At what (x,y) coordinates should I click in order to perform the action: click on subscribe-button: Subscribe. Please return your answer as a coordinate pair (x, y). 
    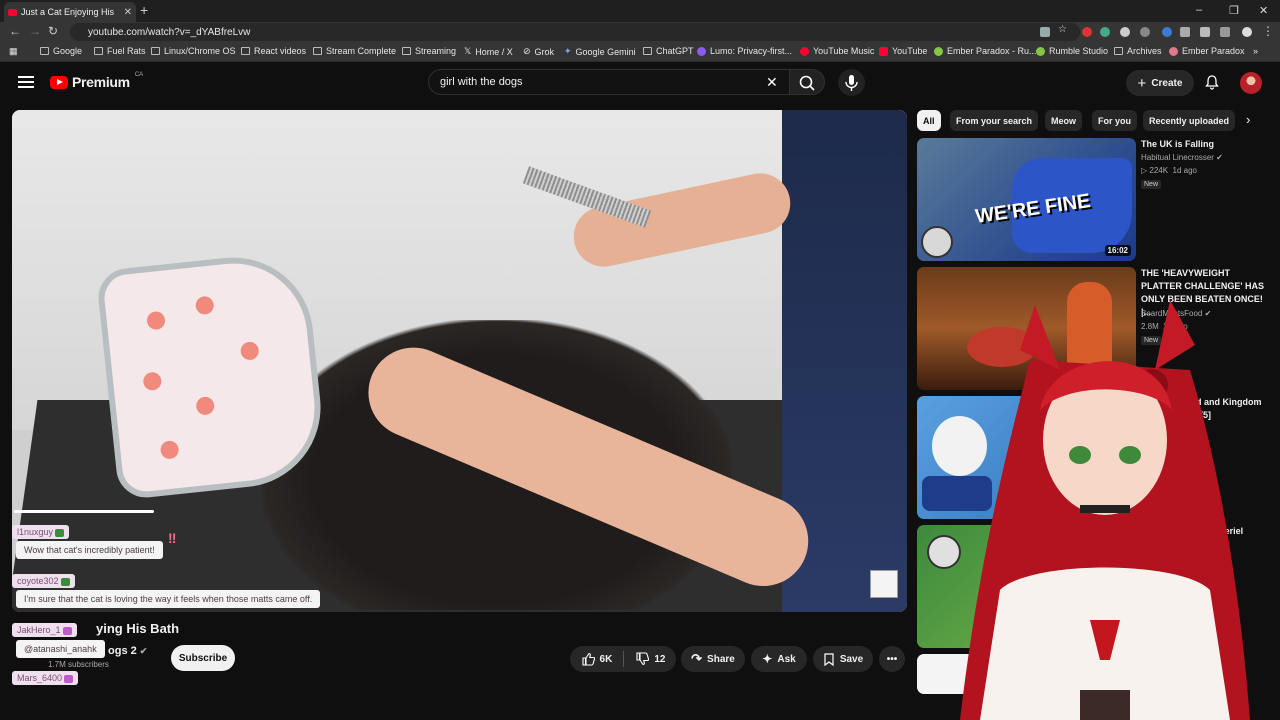
    Looking at the image, I should click on (203, 658).